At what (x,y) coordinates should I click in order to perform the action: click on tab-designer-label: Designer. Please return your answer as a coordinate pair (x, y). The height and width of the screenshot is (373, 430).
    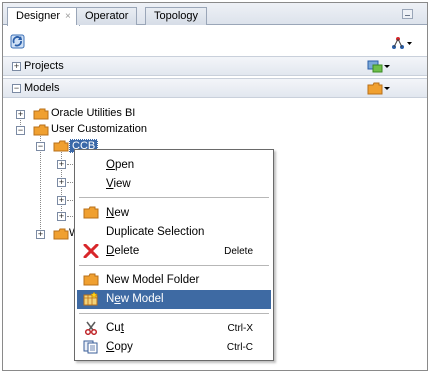
    Looking at the image, I should click on (38, 16).